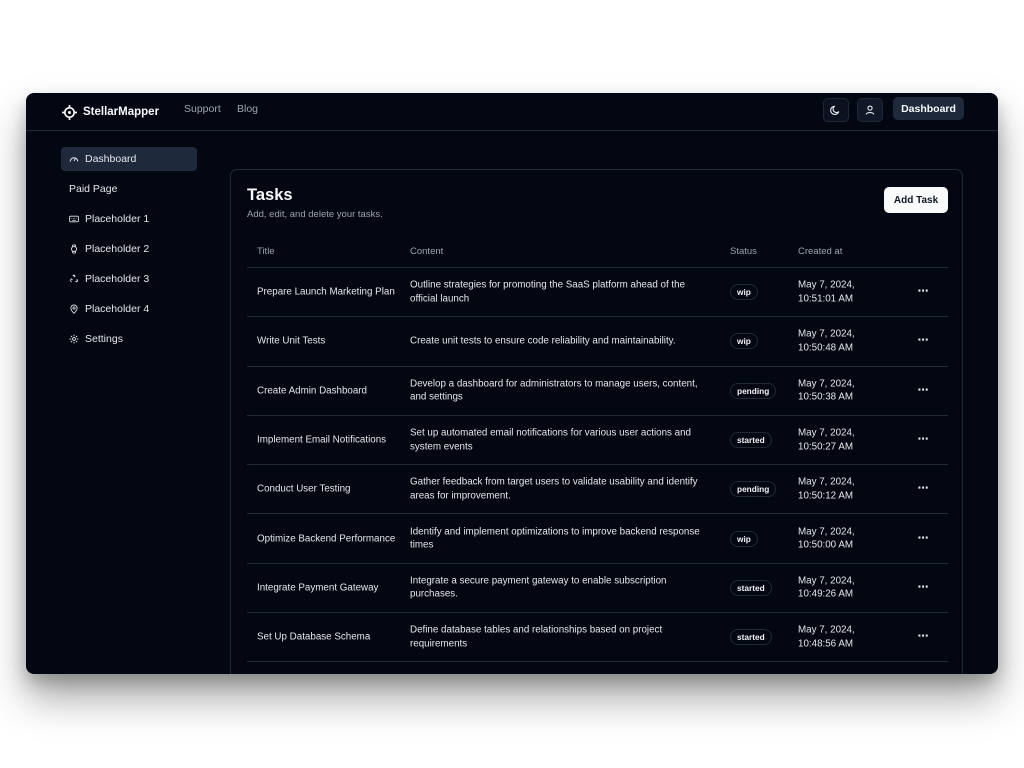 Image resolution: width=1024 pixels, height=768 pixels. Describe the element at coordinates (74, 159) in the screenshot. I see `gauge-icon` at that location.